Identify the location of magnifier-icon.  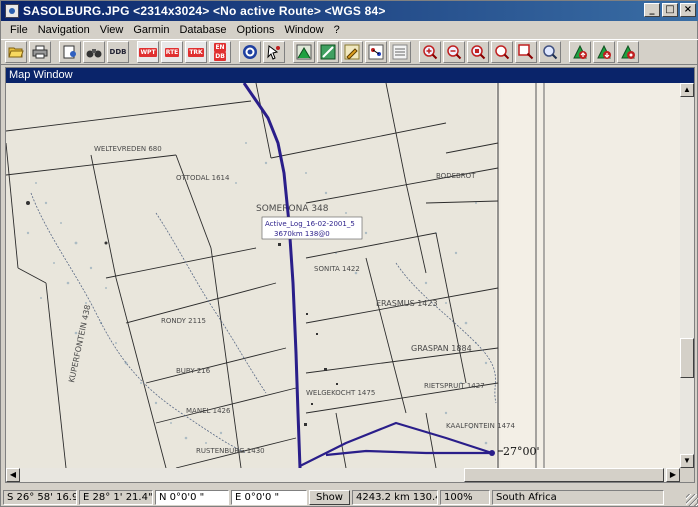
(550, 52).